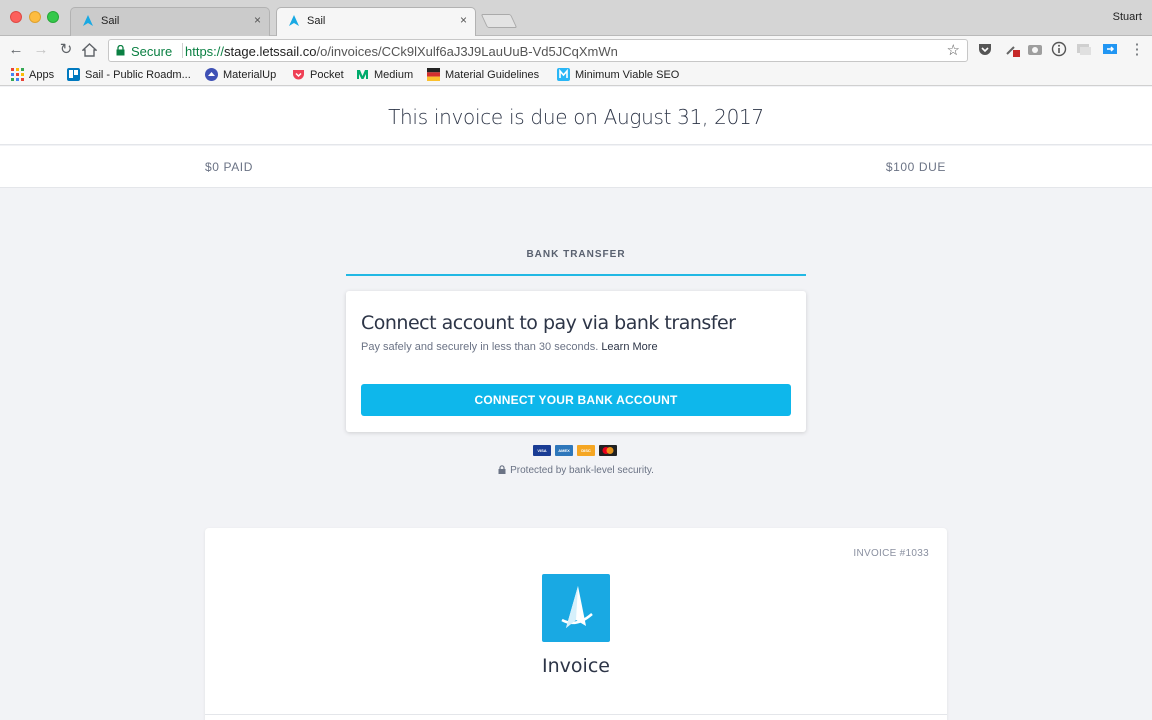 This screenshot has width=1152, height=720. I want to click on close-window-button, so click(16, 17).